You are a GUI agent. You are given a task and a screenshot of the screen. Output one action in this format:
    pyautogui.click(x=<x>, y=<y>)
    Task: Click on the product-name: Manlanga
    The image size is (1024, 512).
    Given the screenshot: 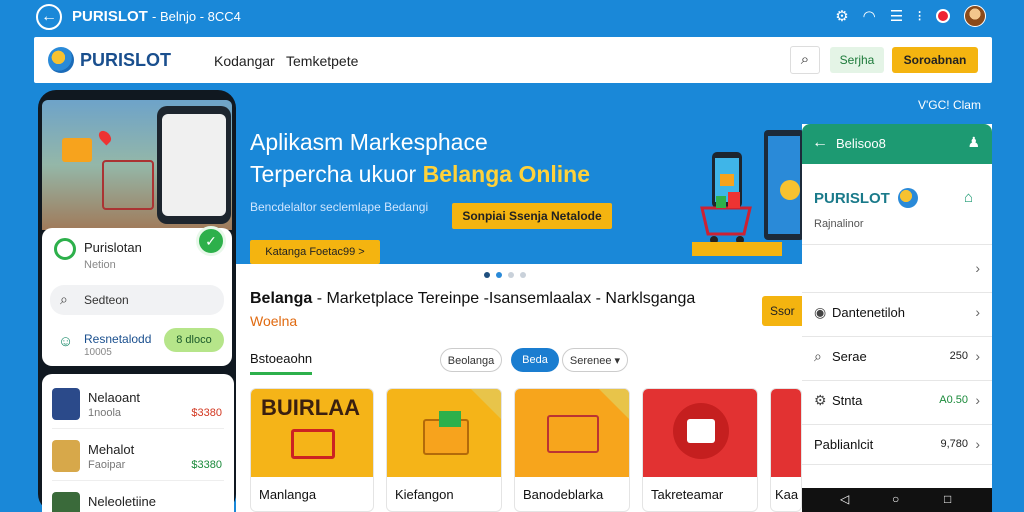 What is the action you would take?
    pyautogui.click(x=288, y=494)
    